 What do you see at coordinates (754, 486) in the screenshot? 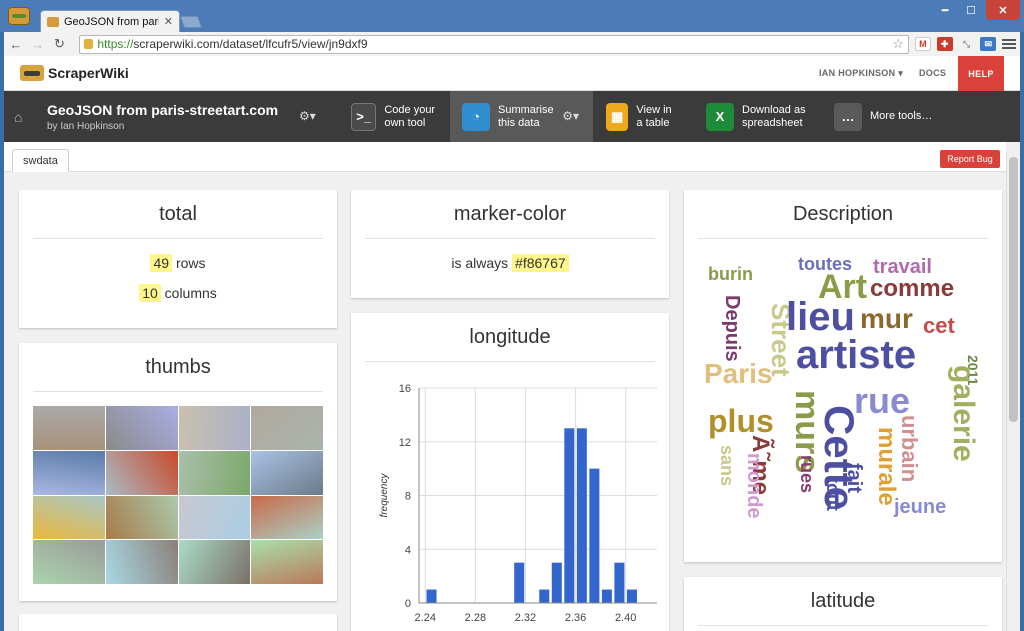
I see `word-cloud-word: monde` at bounding box center [754, 486].